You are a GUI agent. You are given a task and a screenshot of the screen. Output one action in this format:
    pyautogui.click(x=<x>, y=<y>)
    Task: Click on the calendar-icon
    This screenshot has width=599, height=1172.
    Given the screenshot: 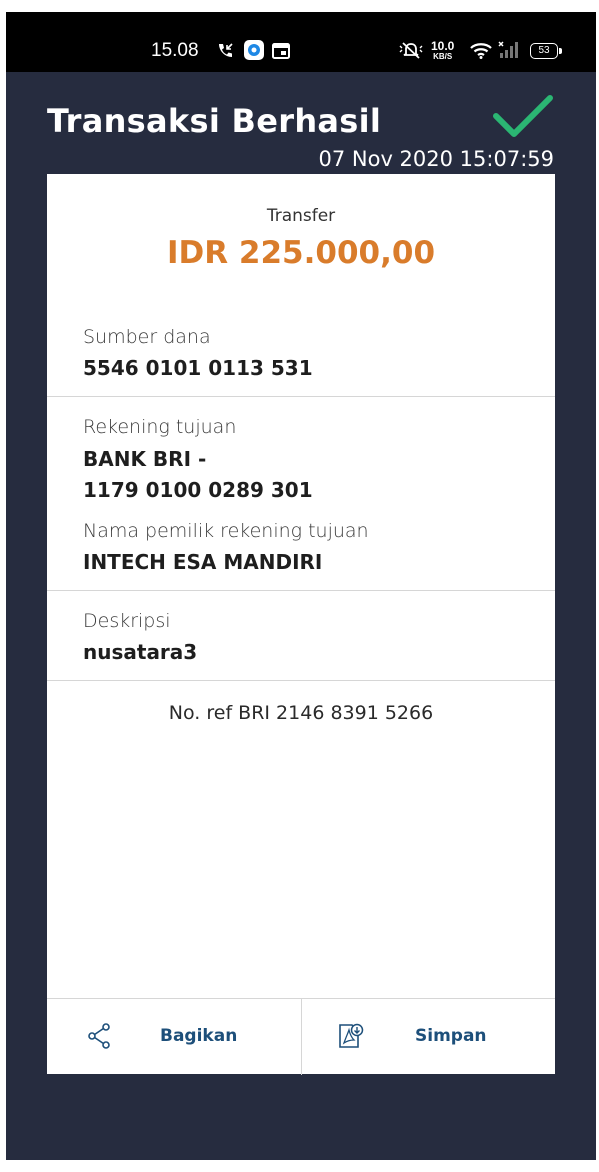 What is the action you would take?
    pyautogui.click(x=281, y=53)
    